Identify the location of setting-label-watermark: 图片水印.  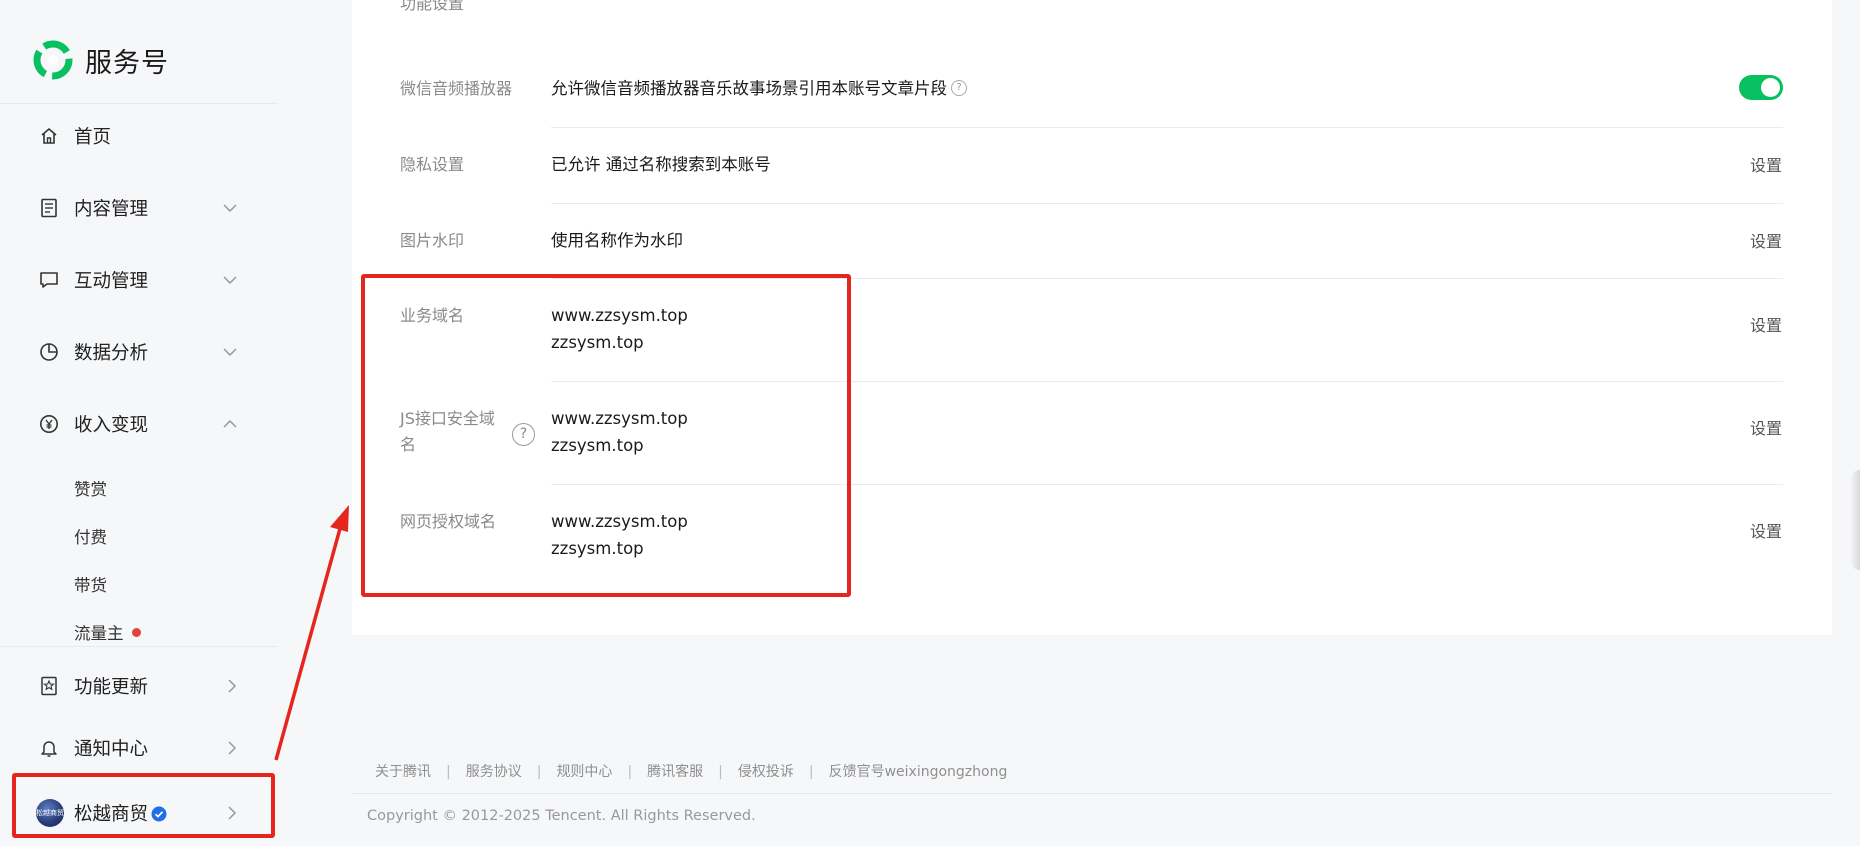
(432, 240).